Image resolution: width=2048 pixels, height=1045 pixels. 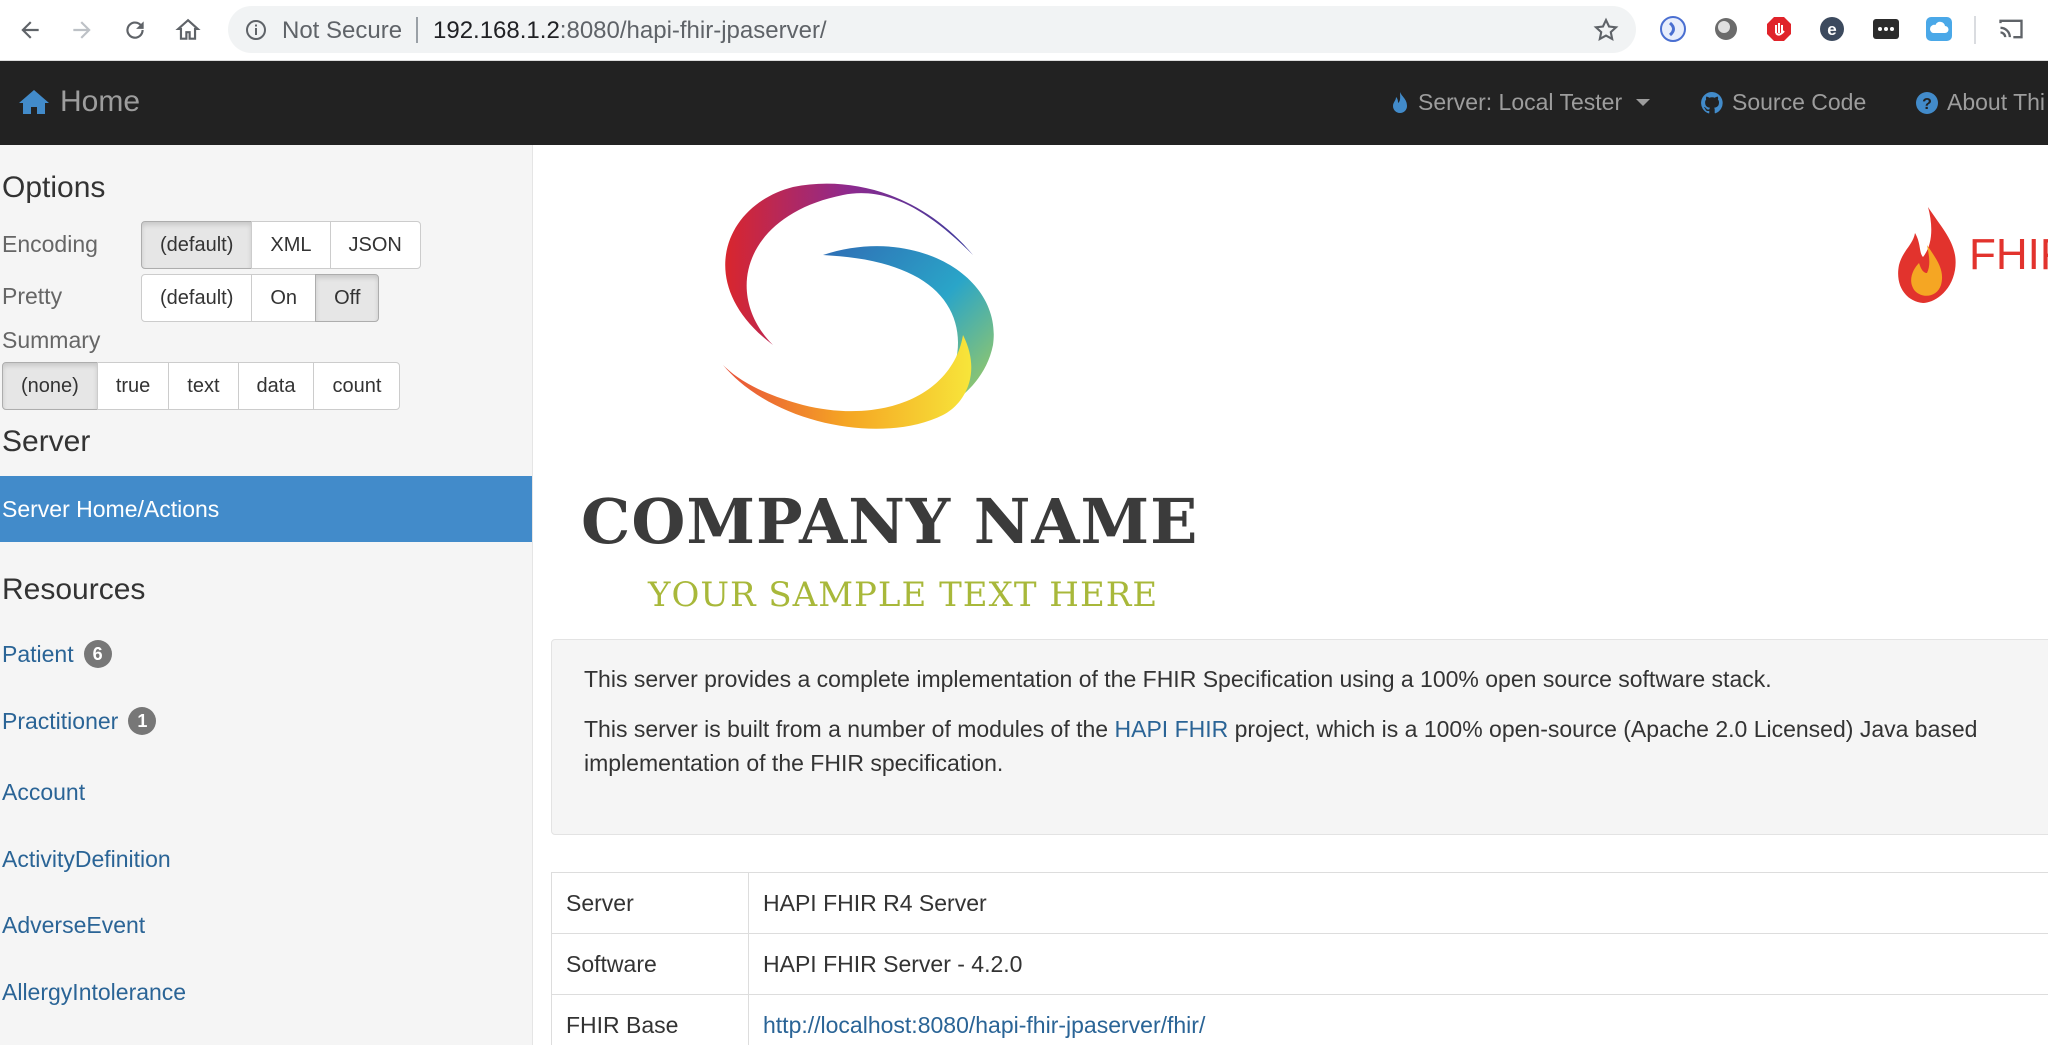 I want to click on summary-true-button: true, so click(x=133, y=386).